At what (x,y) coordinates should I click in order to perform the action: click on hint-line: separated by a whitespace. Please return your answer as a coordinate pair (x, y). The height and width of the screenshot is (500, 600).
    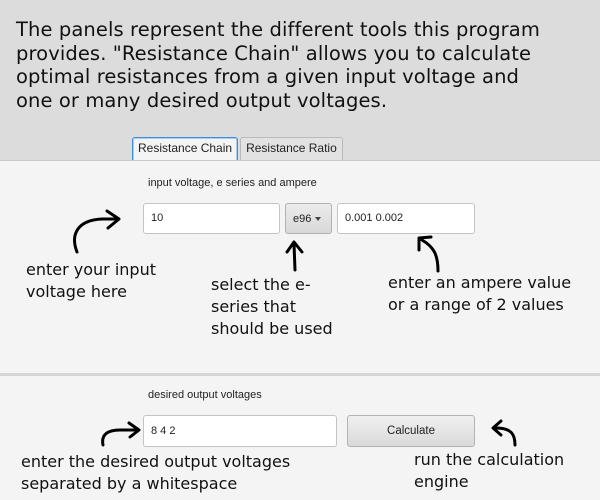
    Looking at the image, I should click on (129, 483).